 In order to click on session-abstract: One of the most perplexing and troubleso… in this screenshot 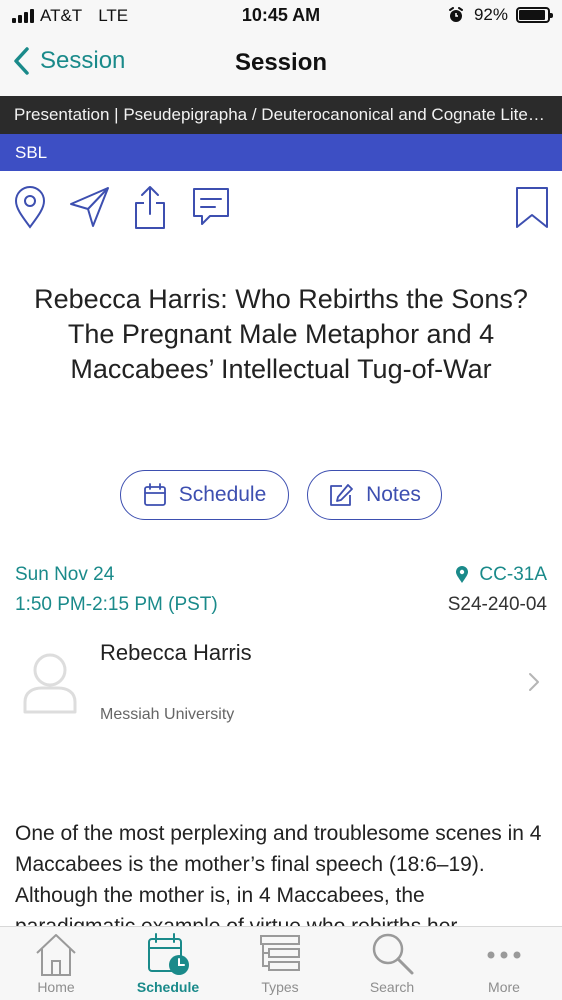, I will do `click(278, 874)`.